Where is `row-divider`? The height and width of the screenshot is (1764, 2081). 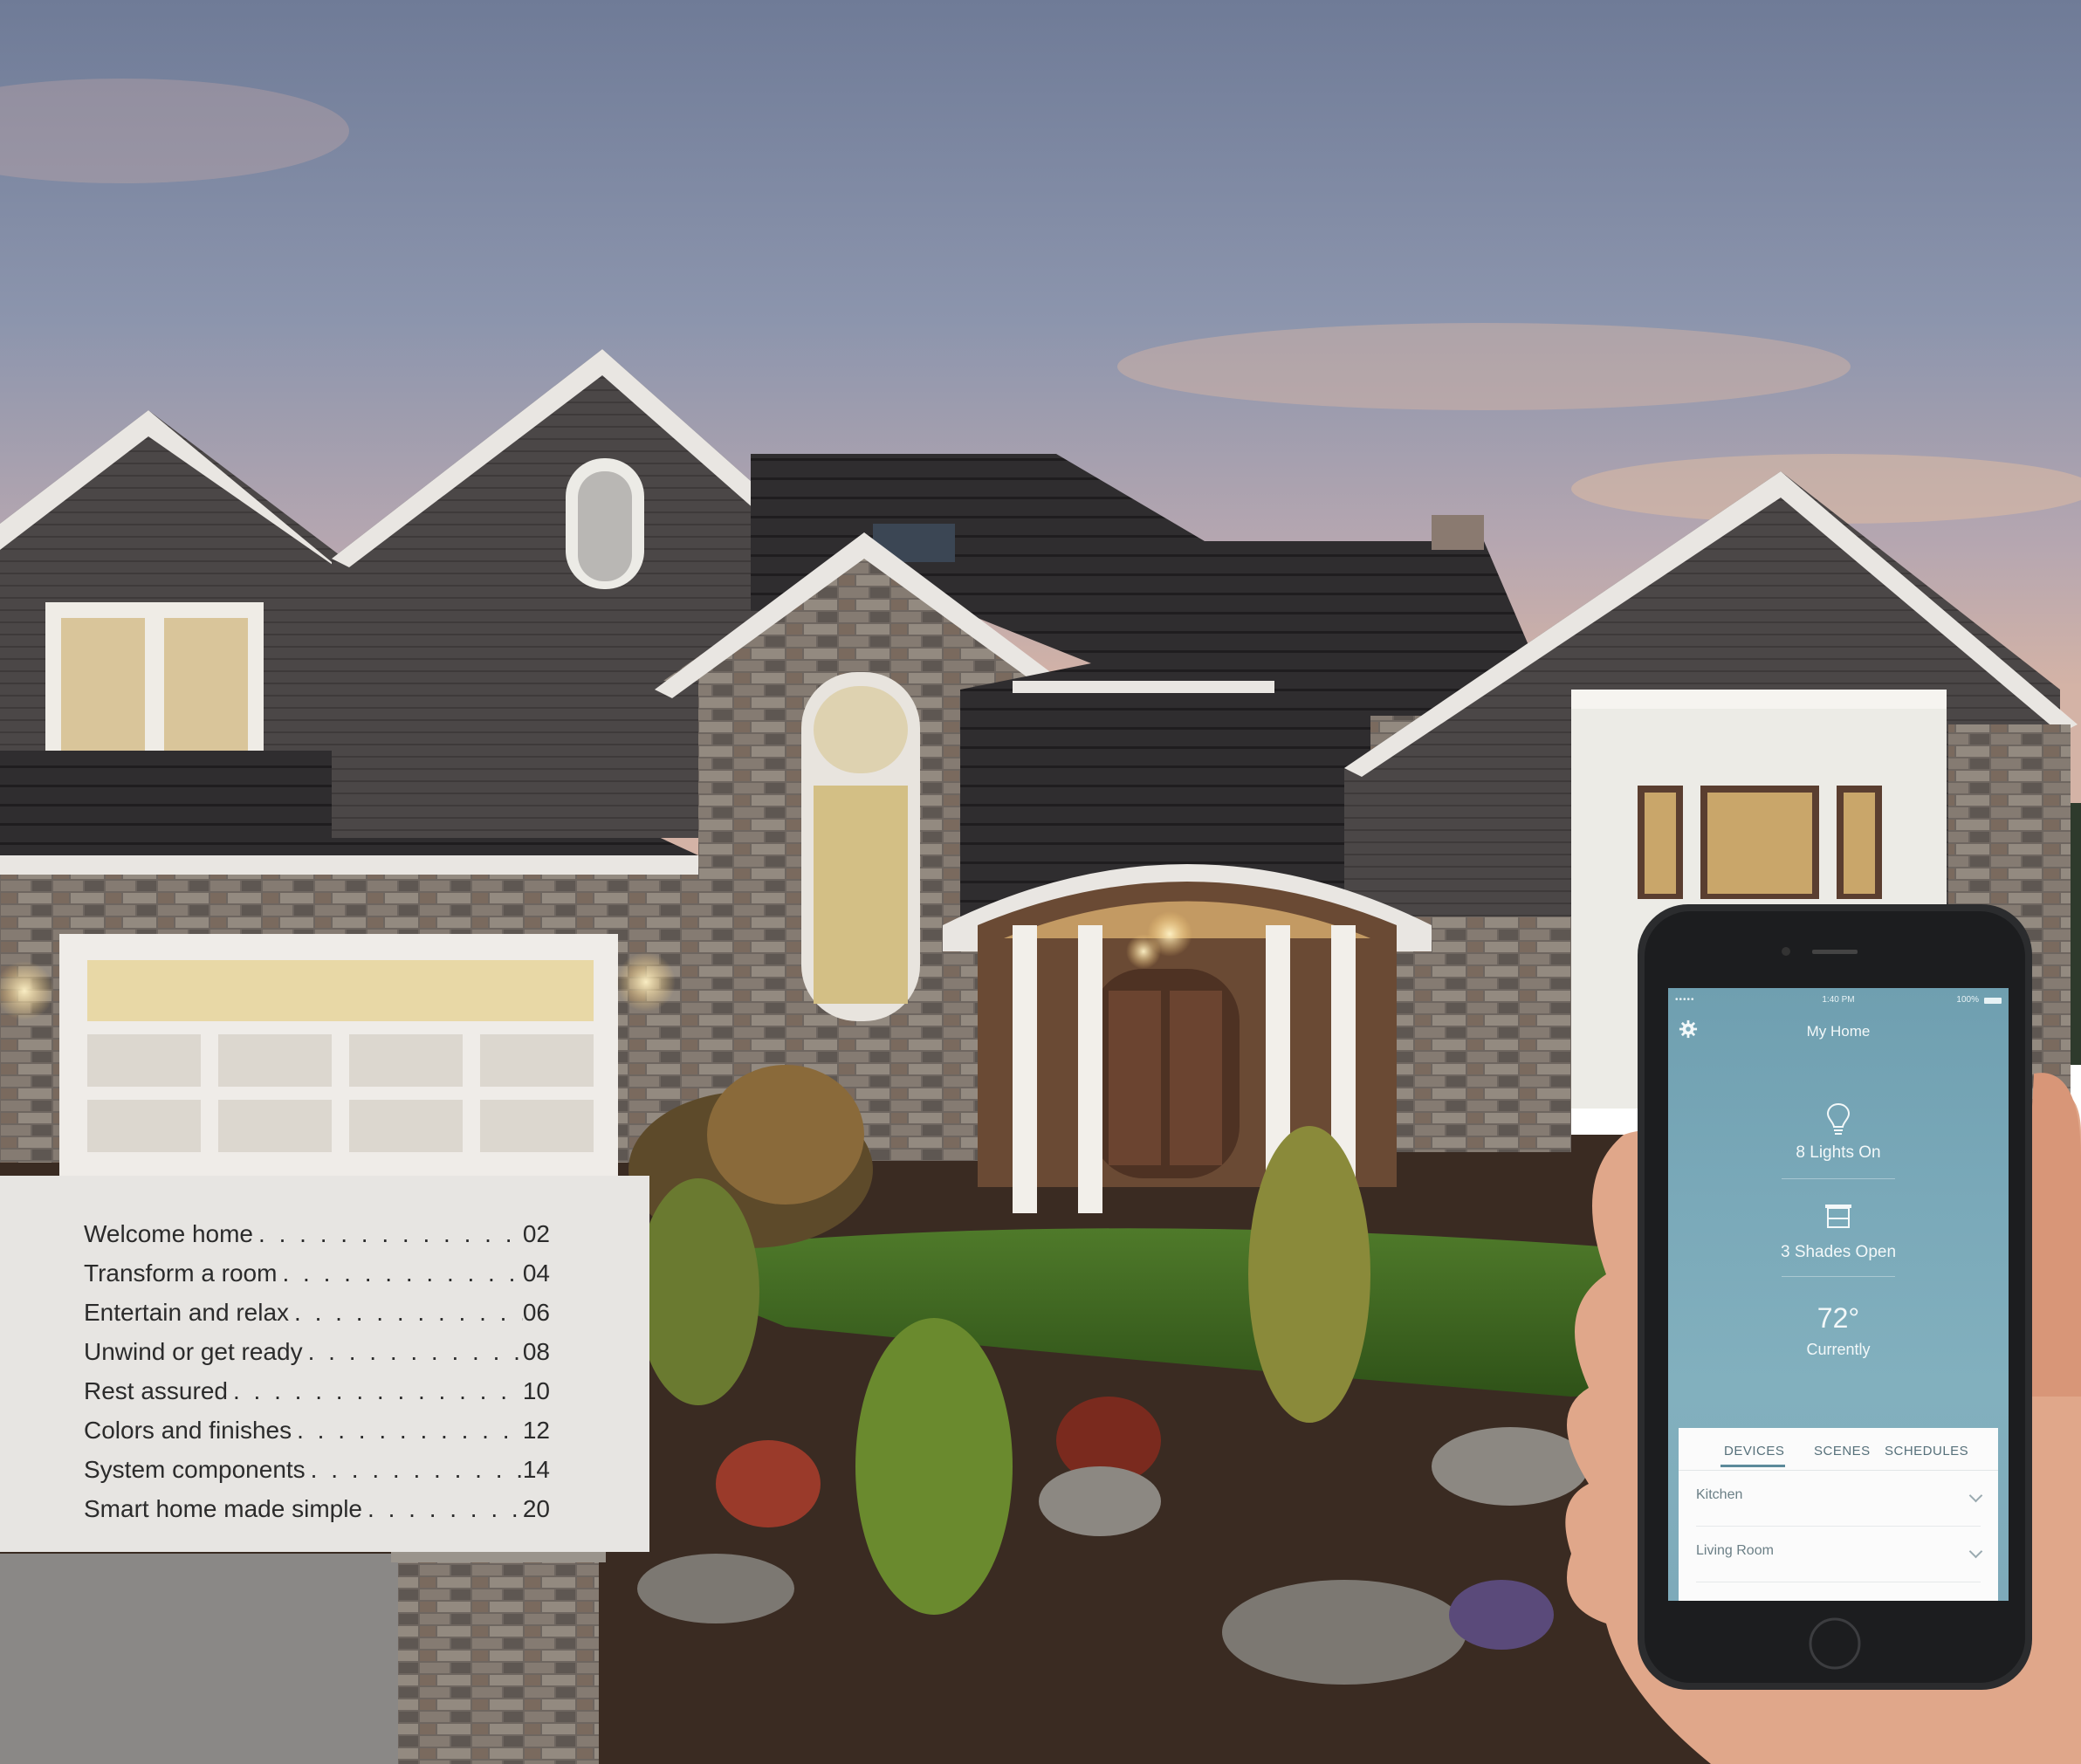 row-divider is located at coordinates (1839, 1526).